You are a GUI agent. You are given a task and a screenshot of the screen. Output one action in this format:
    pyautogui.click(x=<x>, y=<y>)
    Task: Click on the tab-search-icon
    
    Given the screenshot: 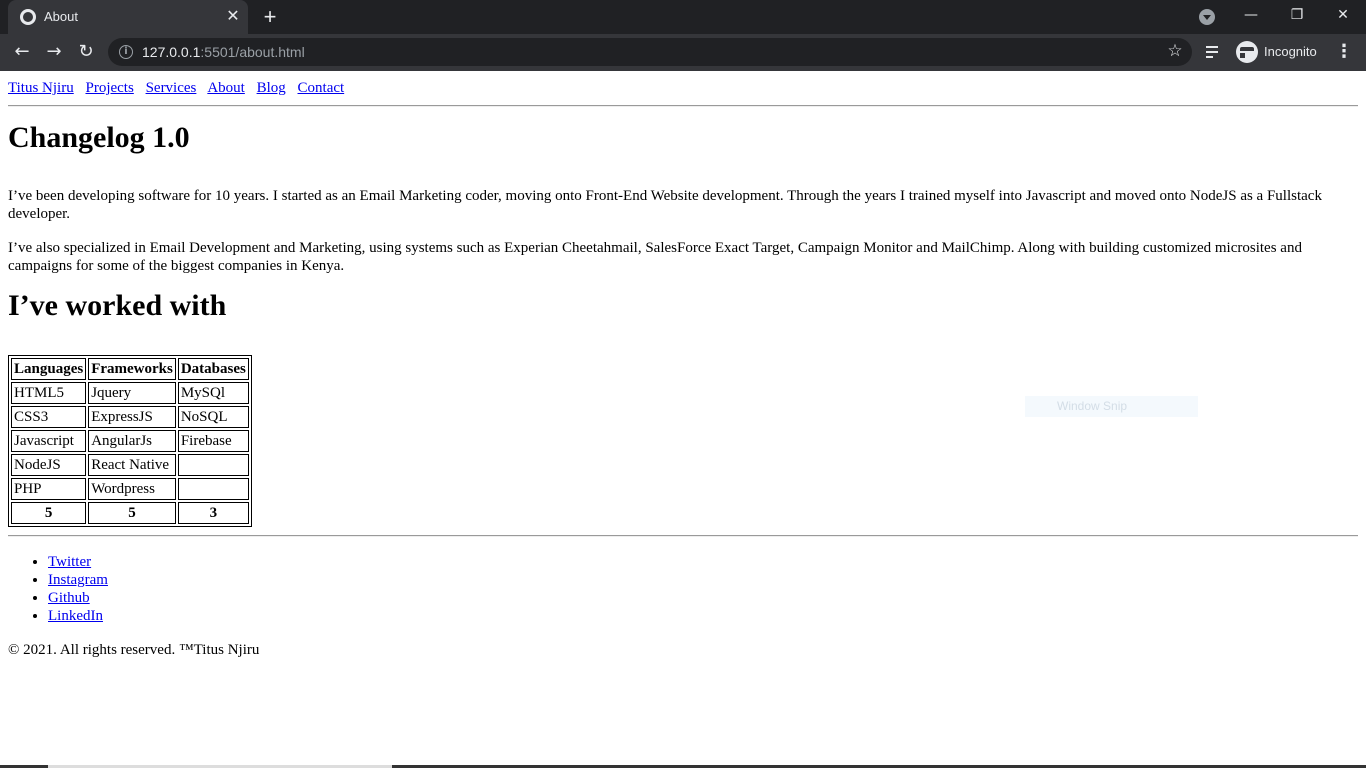 What is the action you would take?
    pyautogui.click(x=1207, y=17)
    